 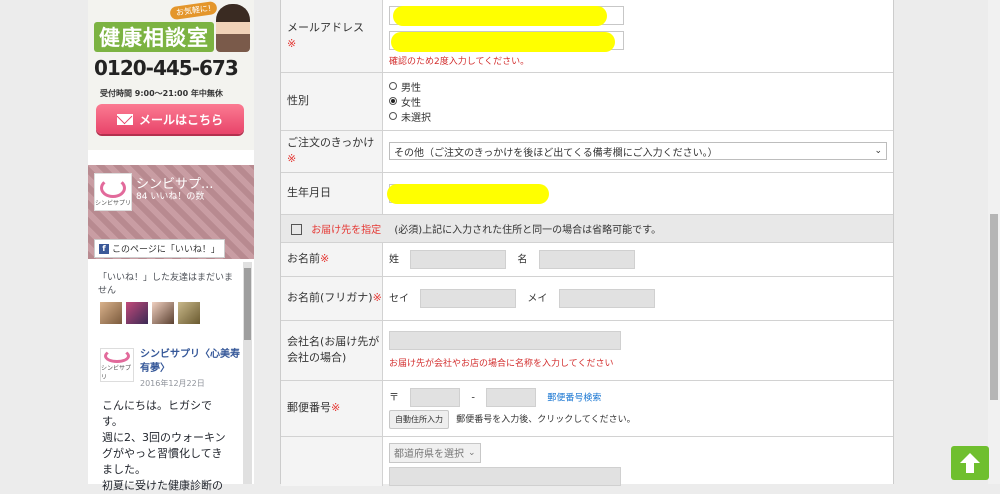 I want to click on name-label: お名前※, so click(x=332, y=259).